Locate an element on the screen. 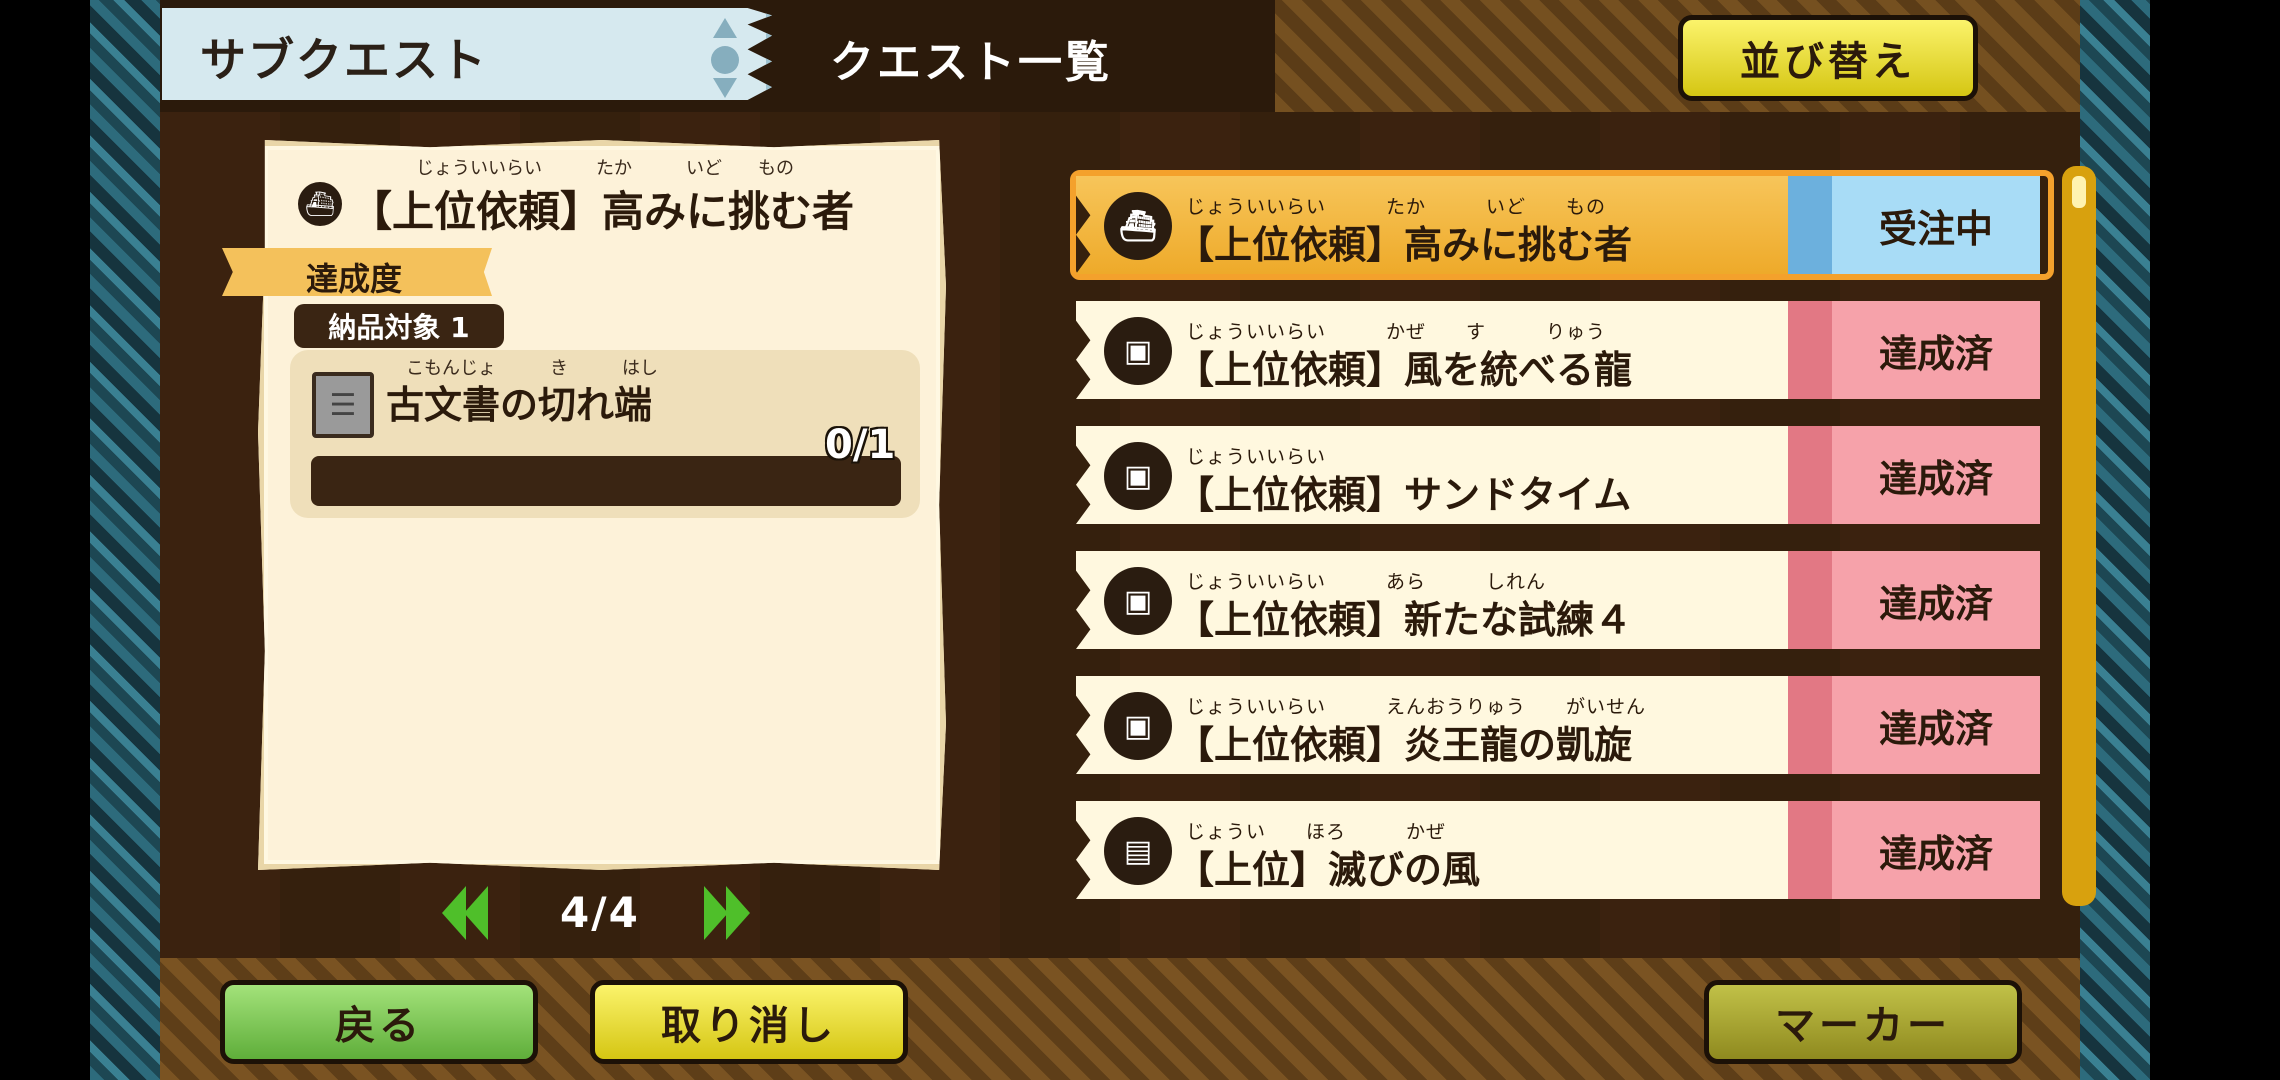 This screenshot has height=1080, width=2280. quest-name: 【上位依頼】サンドタイム is located at coordinates (1404, 495).